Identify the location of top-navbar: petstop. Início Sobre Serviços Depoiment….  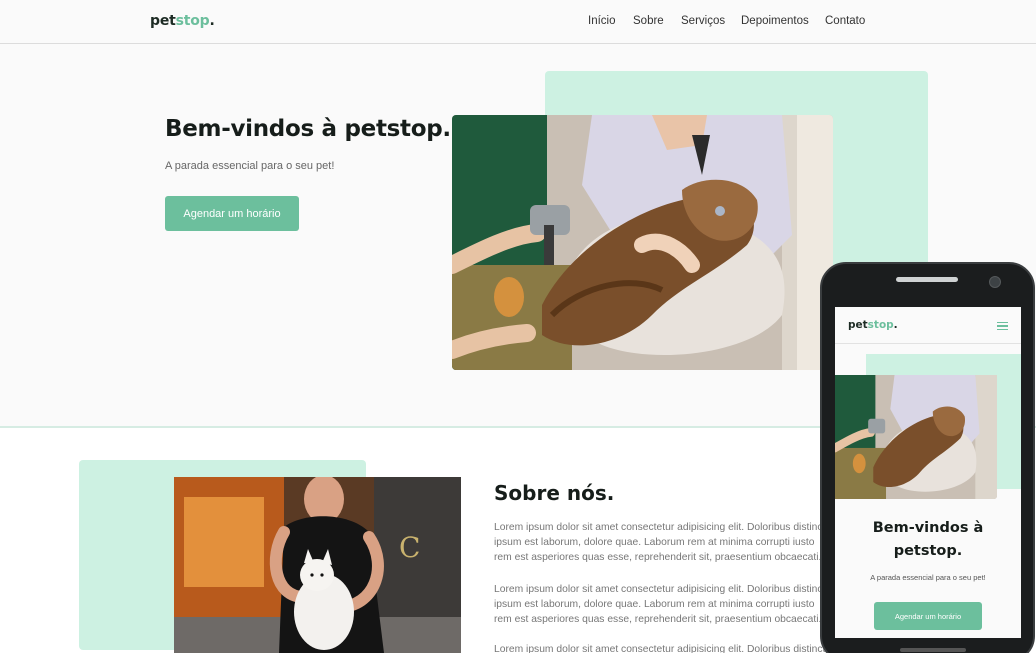
(518, 22).